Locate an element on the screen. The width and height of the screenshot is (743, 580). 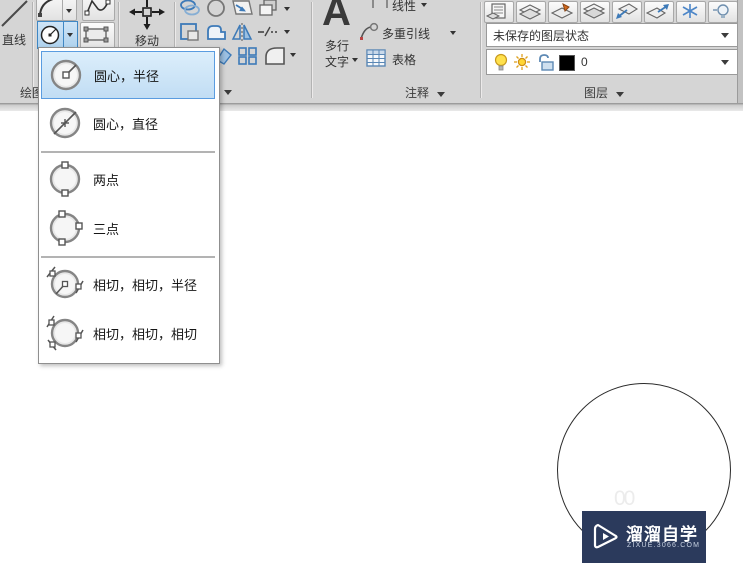
copy-tool-button is located at coordinates (268, 9).